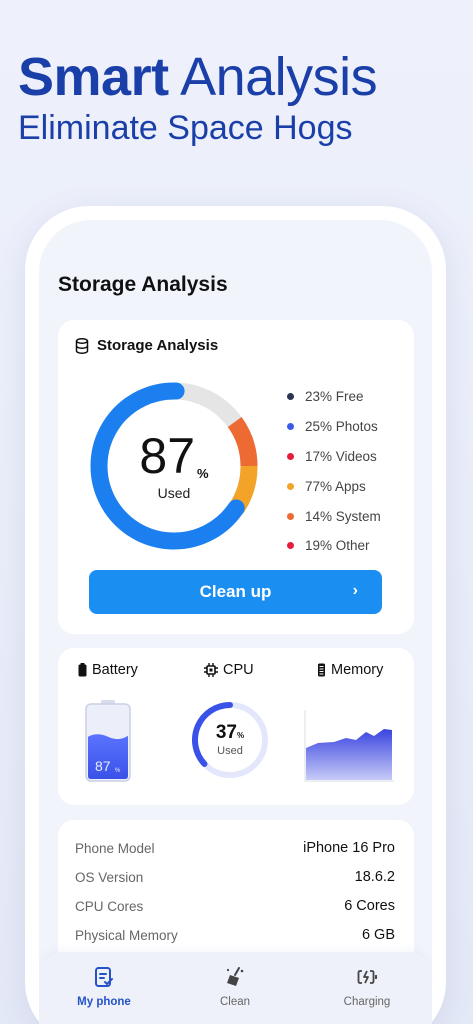  Describe the element at coordinates (109, 906) in the screenshot. I see `info-key: CPU Cores` at that location.